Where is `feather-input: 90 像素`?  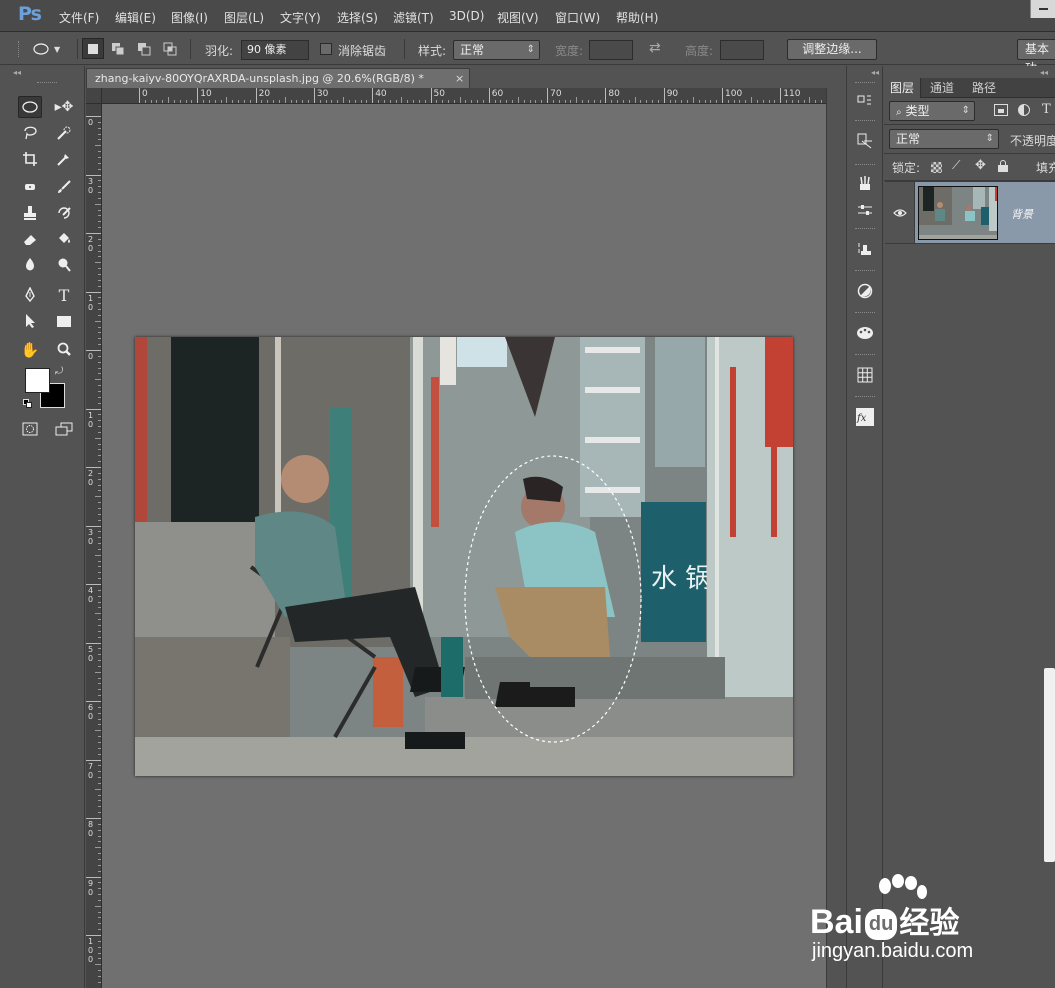 feather-input: 90 像素 is located at coordinates (275, 50).